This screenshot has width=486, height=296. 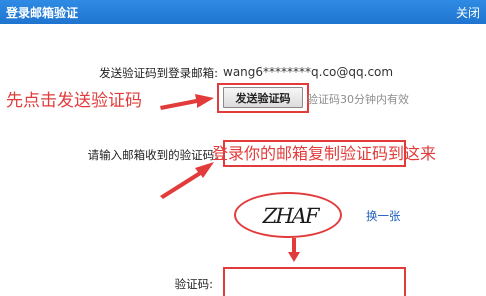 I want to click on refresh-captcha-link: 换一张, so click(x=383, y=216).